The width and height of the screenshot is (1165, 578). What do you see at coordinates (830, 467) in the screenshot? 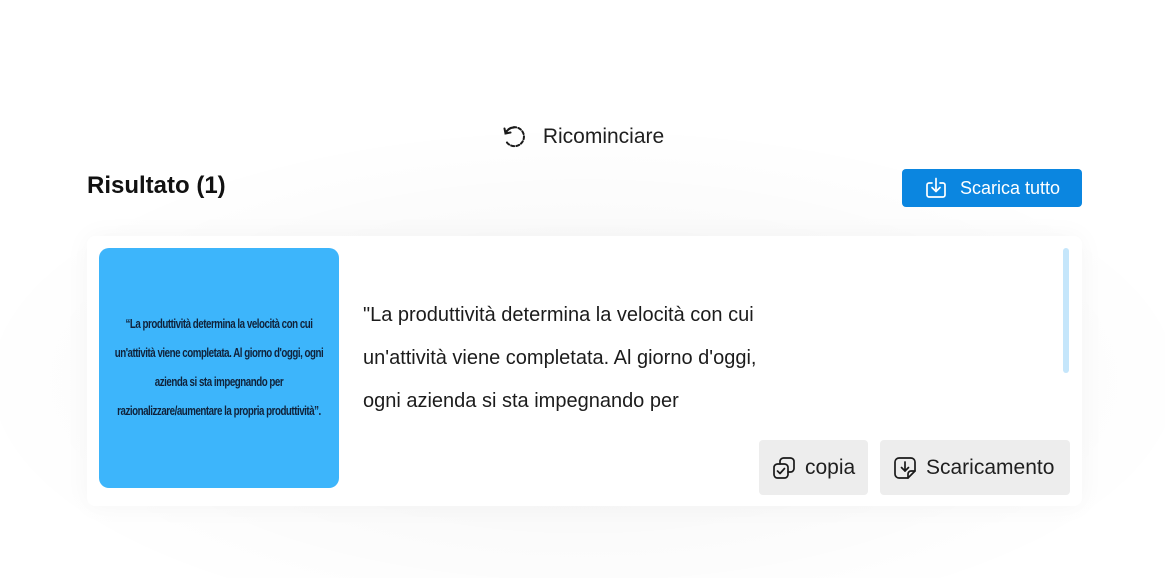
I see `copy-label: copia` at bounding box center [830, 467].